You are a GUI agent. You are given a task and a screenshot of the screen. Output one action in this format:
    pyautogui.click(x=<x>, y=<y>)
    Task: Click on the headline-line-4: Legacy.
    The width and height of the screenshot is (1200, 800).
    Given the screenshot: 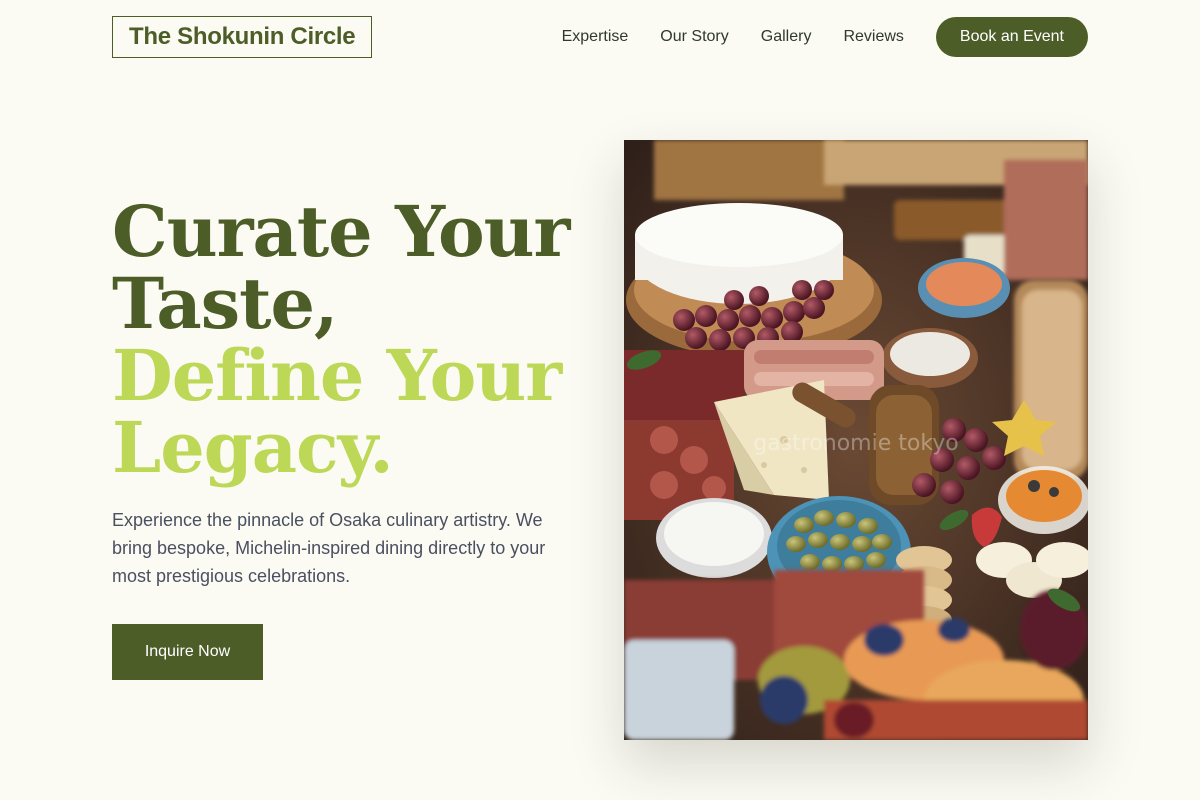 What is the action you would take?
    pyautogui.click(x=253, y=447)
    